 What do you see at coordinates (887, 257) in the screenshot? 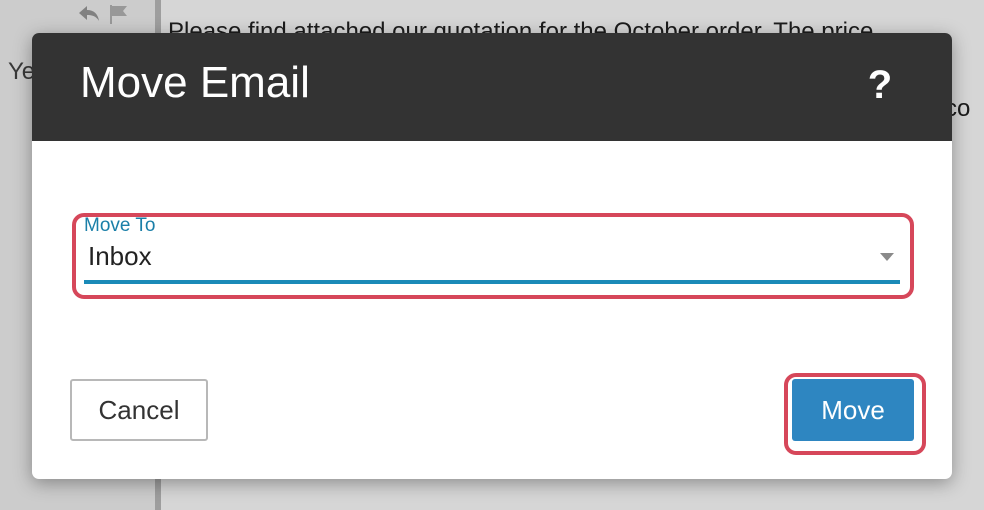
I see `chevron-down-icon` at bounding box center [887, 257].